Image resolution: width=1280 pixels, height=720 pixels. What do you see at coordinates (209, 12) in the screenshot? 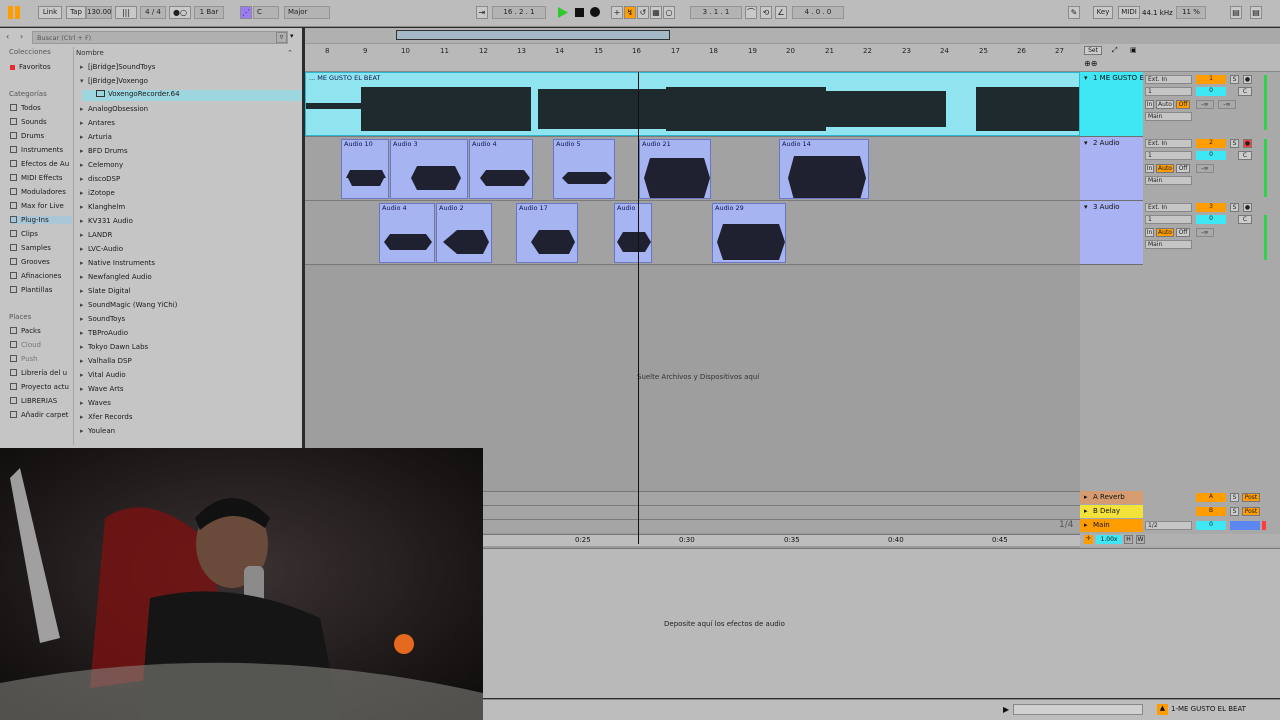
I see `quantize-select: 1 Bar` at bounding box center [209, 12].